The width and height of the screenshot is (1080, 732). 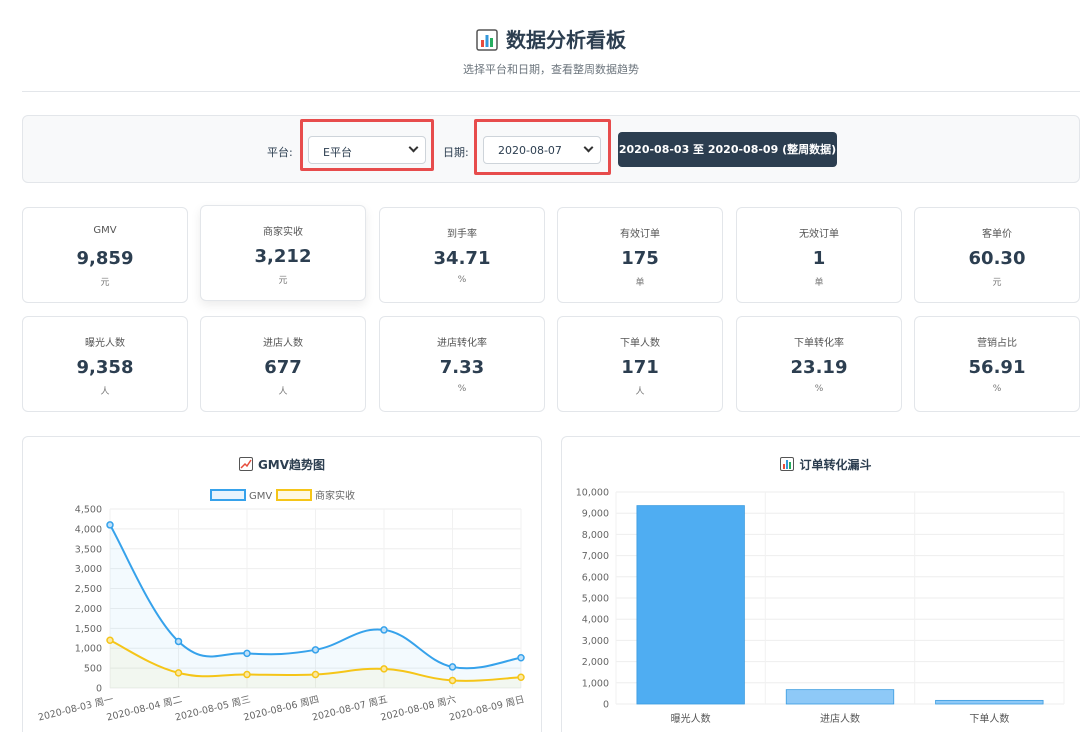 What do you see at coordinates (592, 493) in the screenshot?
I see `y-tick-label: 10,000` at bounding box center [592, 493].